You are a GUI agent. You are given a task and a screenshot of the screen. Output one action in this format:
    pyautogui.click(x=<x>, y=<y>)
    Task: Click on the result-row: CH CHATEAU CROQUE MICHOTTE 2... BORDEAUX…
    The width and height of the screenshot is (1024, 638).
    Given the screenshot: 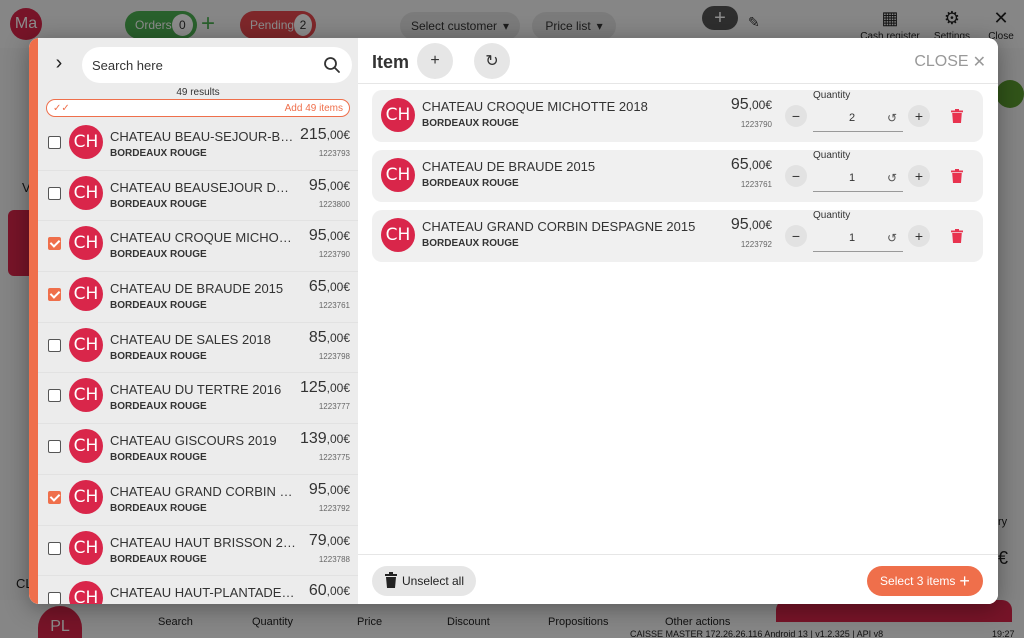 What is the action you would take?
    pyautogui.click(x=198, y=247)
    